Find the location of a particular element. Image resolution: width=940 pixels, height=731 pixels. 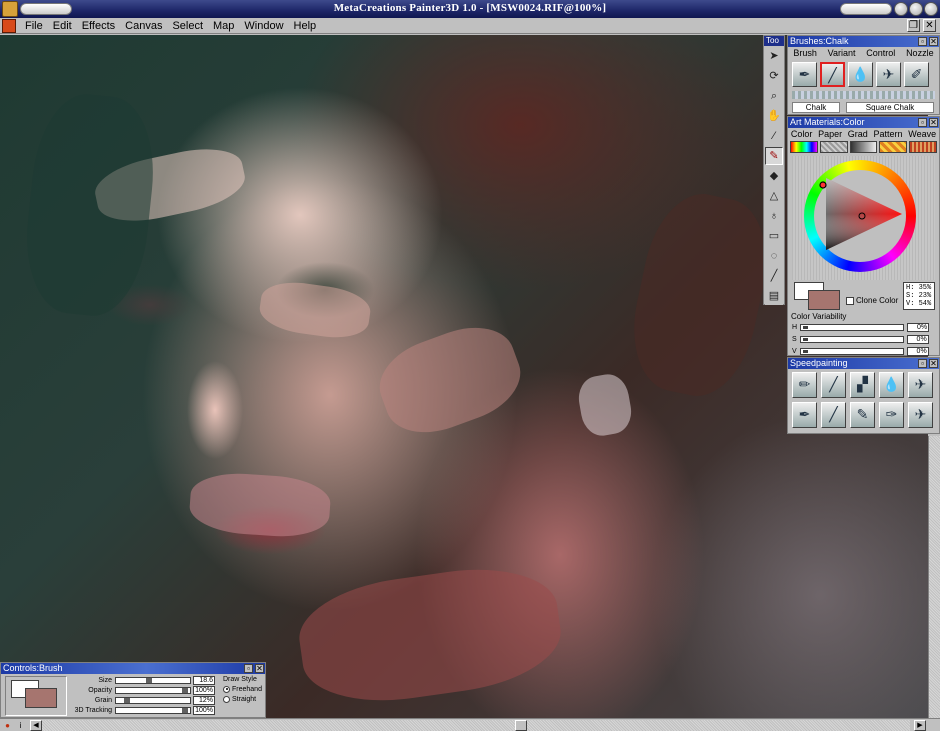

pencil-icon: ✏ is located at coordinates (804, 385).